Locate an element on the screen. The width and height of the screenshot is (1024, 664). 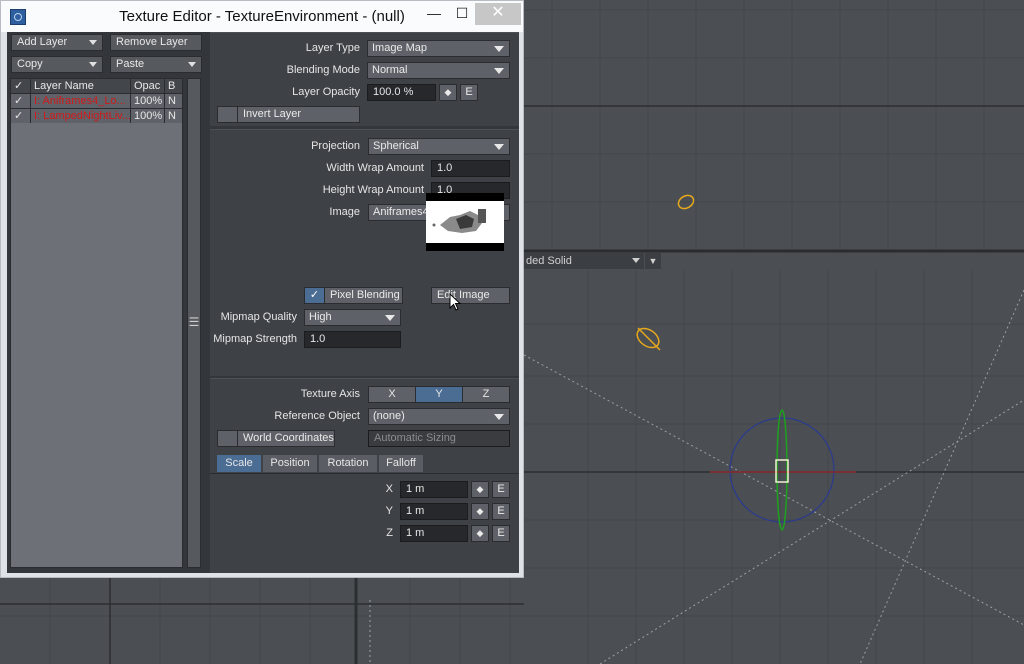
scale-y-envelope-button: E is located at coordinates (501, 511).